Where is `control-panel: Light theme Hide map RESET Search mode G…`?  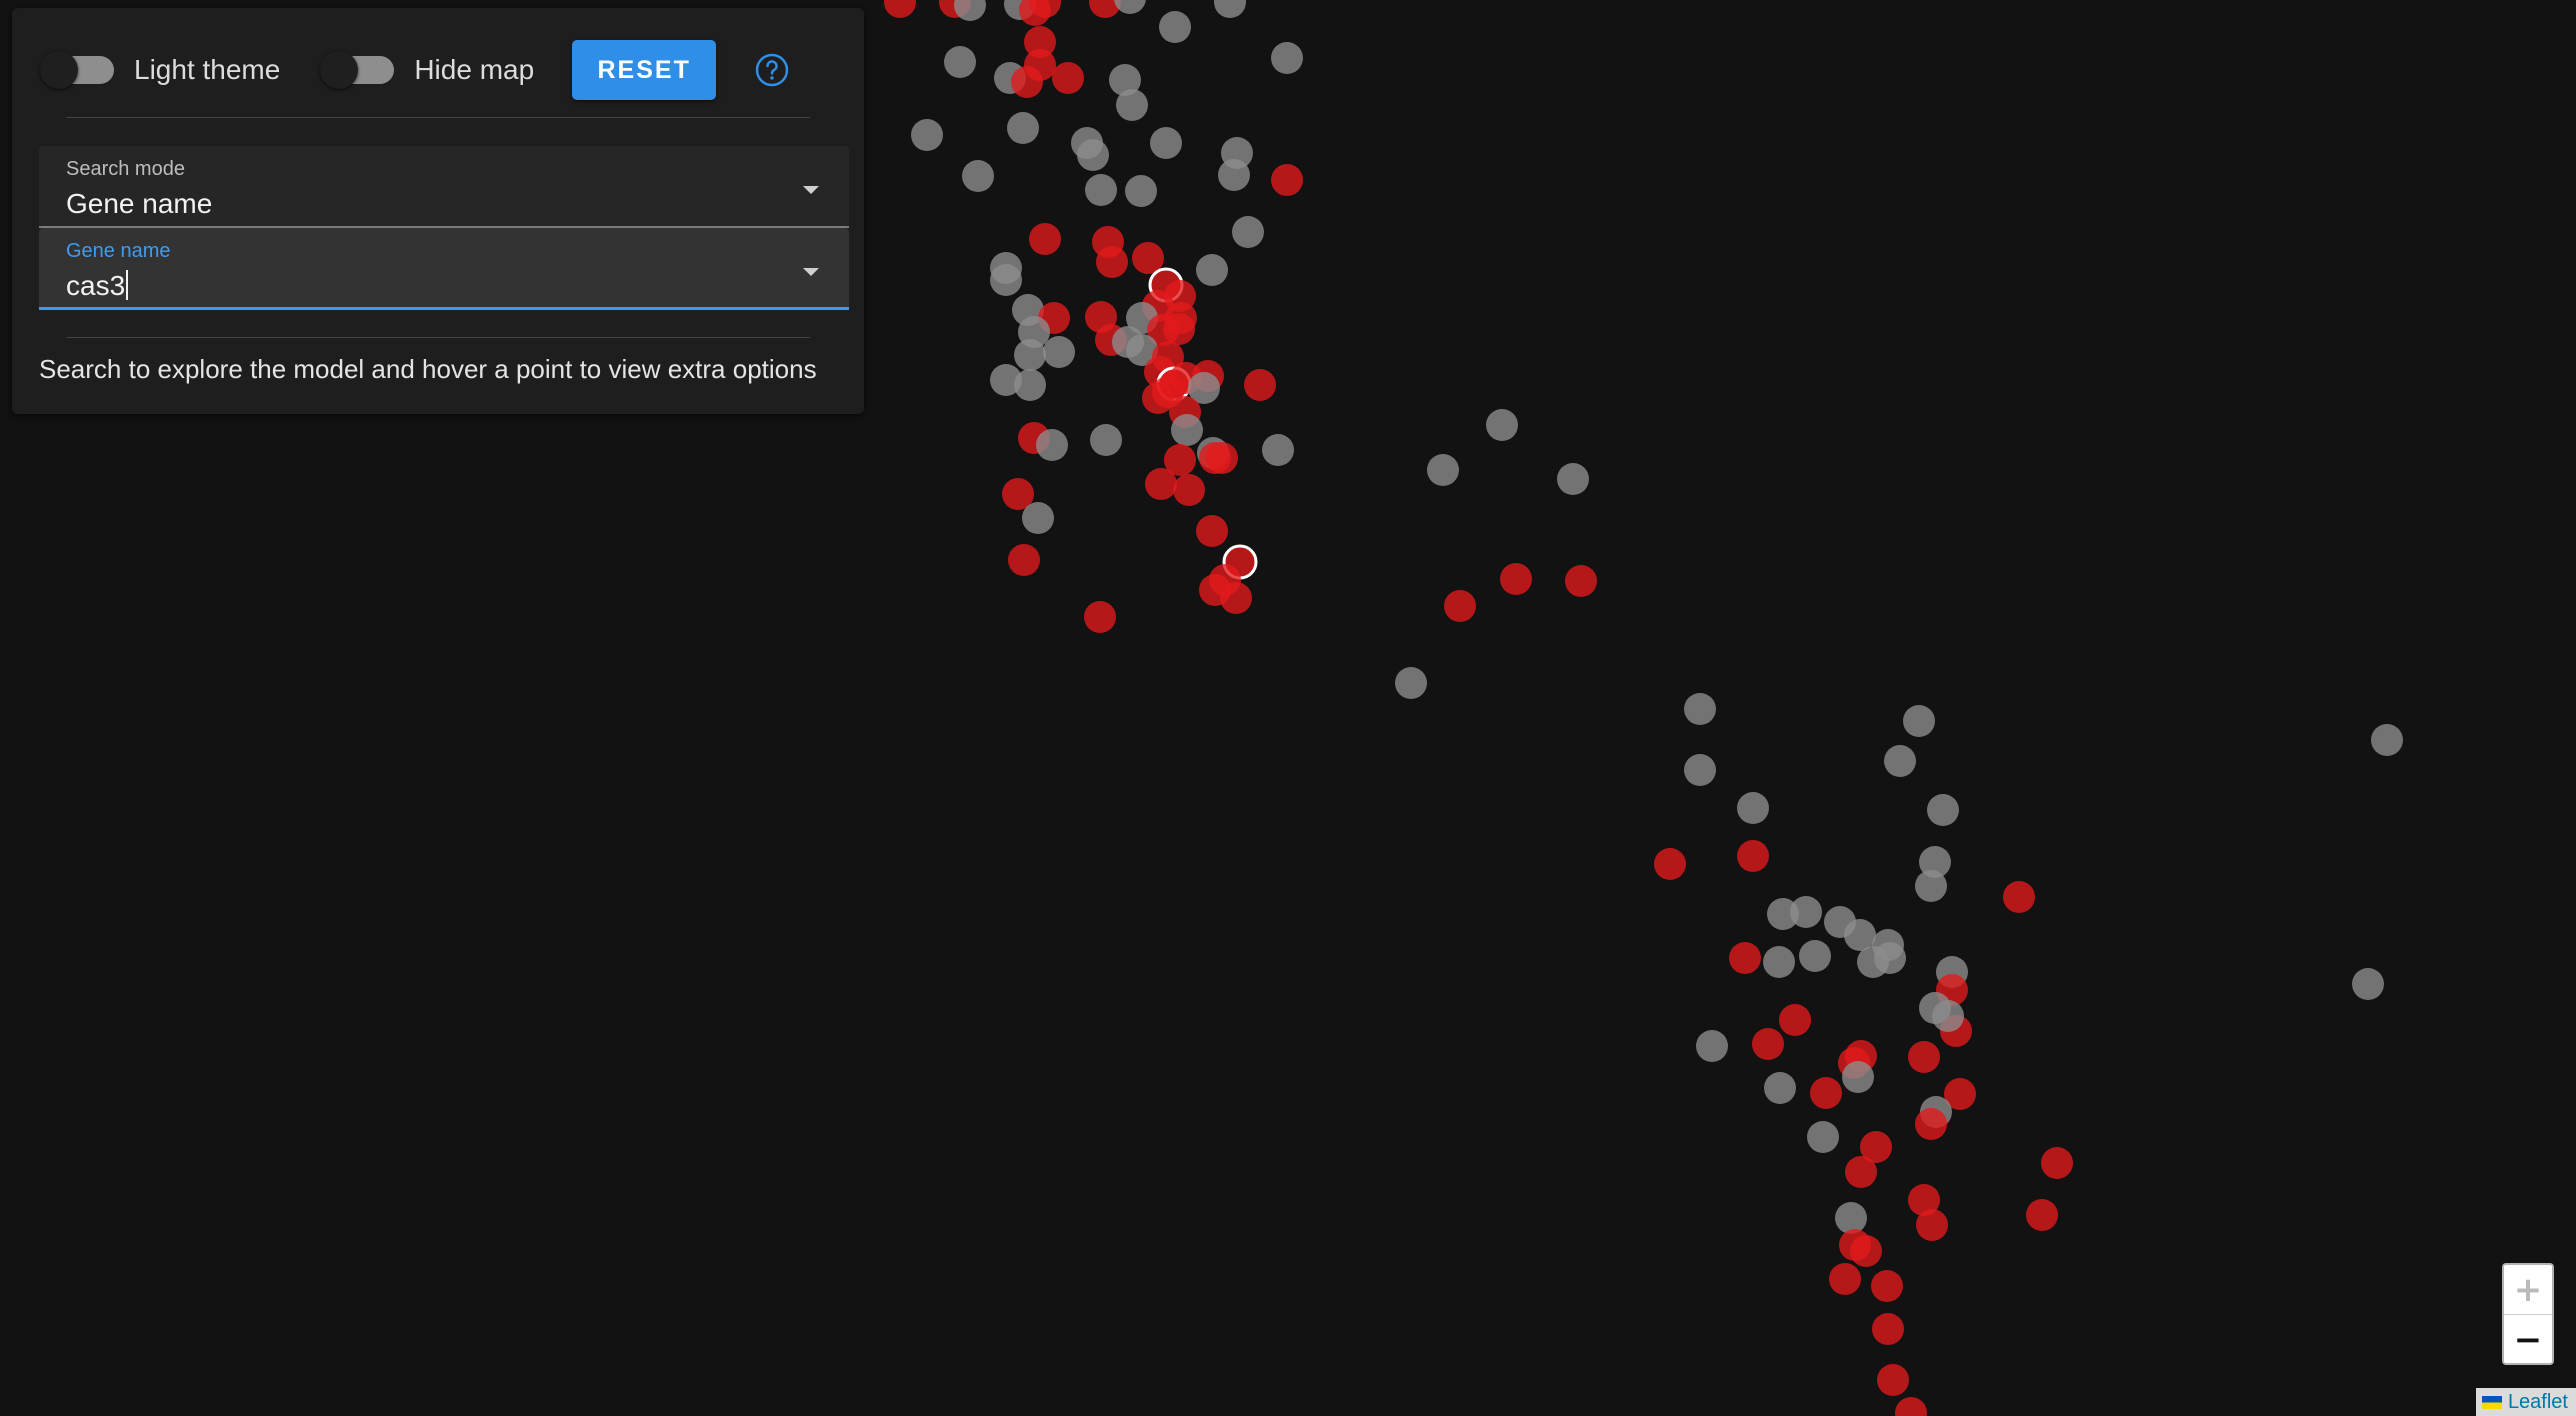 control-panel: Light theme Hide map RESET Search mode G… is located at coordinates (438, 211).